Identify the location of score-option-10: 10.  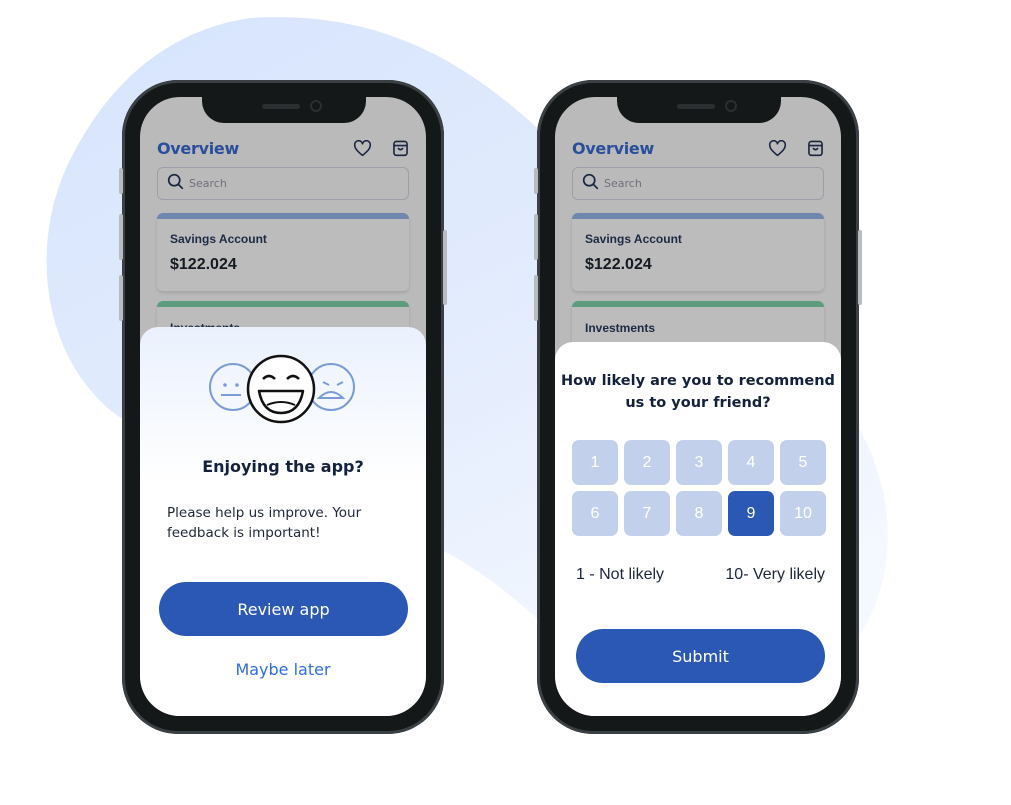
(803, 513).